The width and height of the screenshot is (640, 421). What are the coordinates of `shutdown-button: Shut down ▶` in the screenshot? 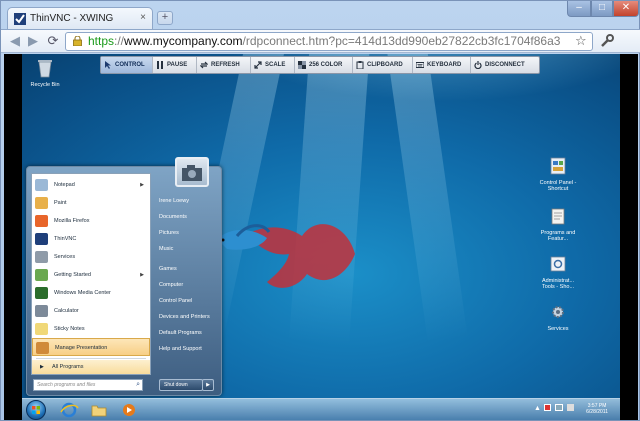 It's located at (186, 385).